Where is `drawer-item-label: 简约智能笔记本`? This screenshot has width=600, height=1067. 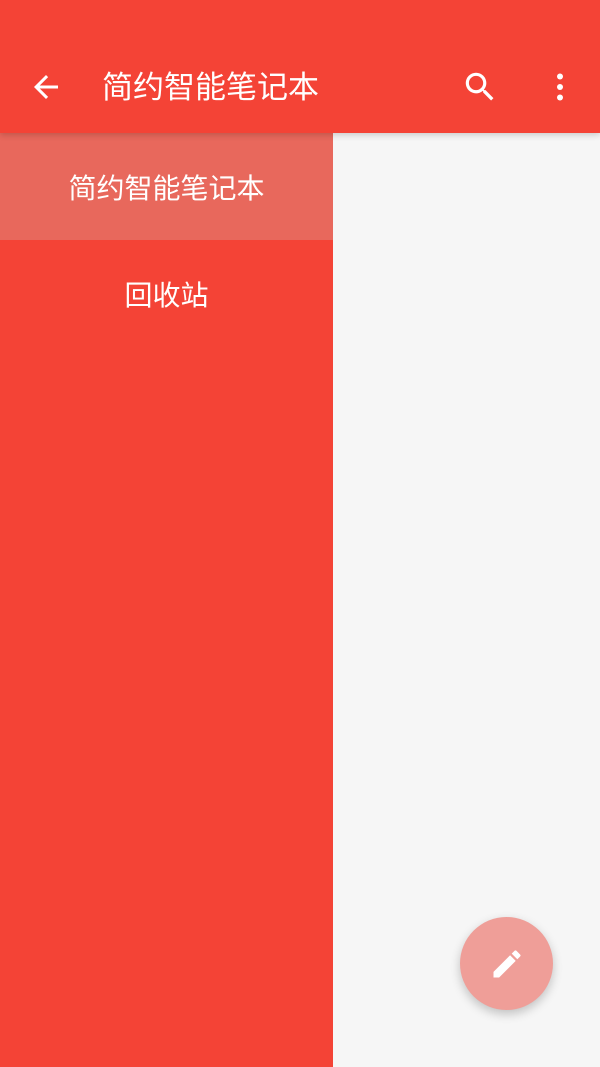 drawer-item-label: 简约智能笔记本 is located at coordinates (166, 188).